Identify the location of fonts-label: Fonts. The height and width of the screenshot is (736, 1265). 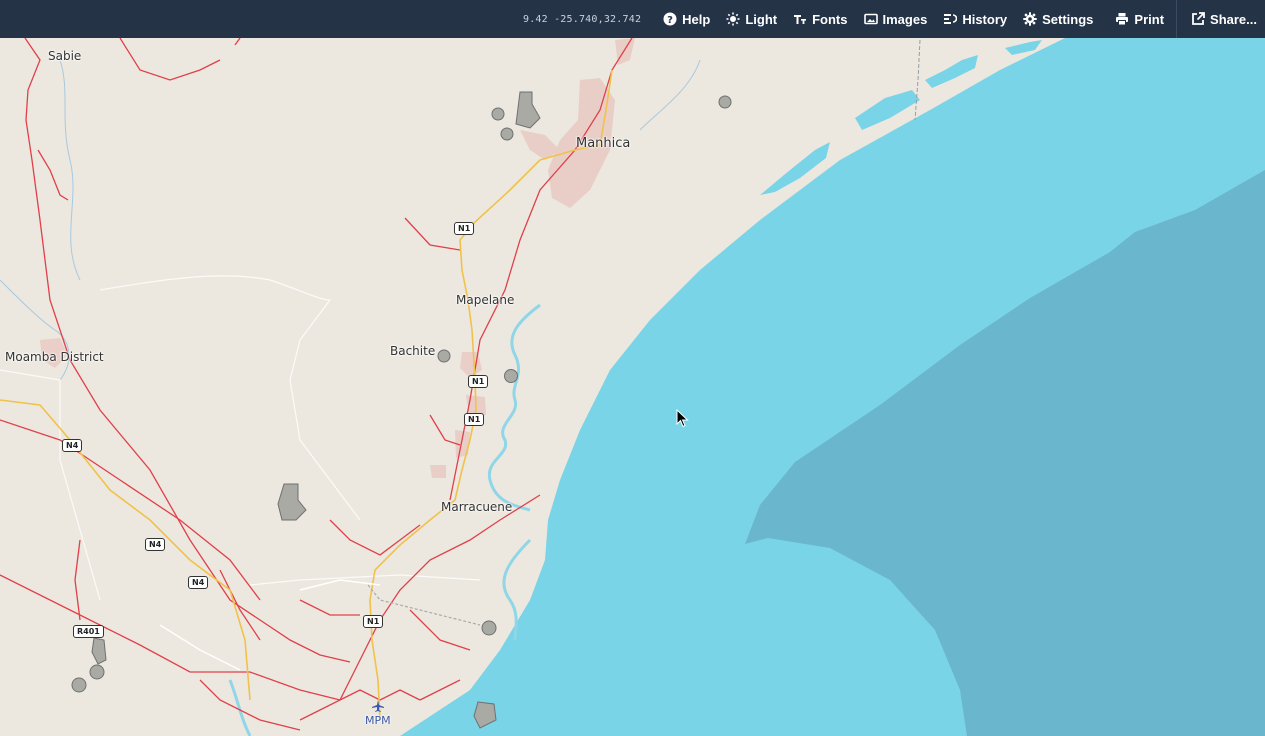
(830, 19).